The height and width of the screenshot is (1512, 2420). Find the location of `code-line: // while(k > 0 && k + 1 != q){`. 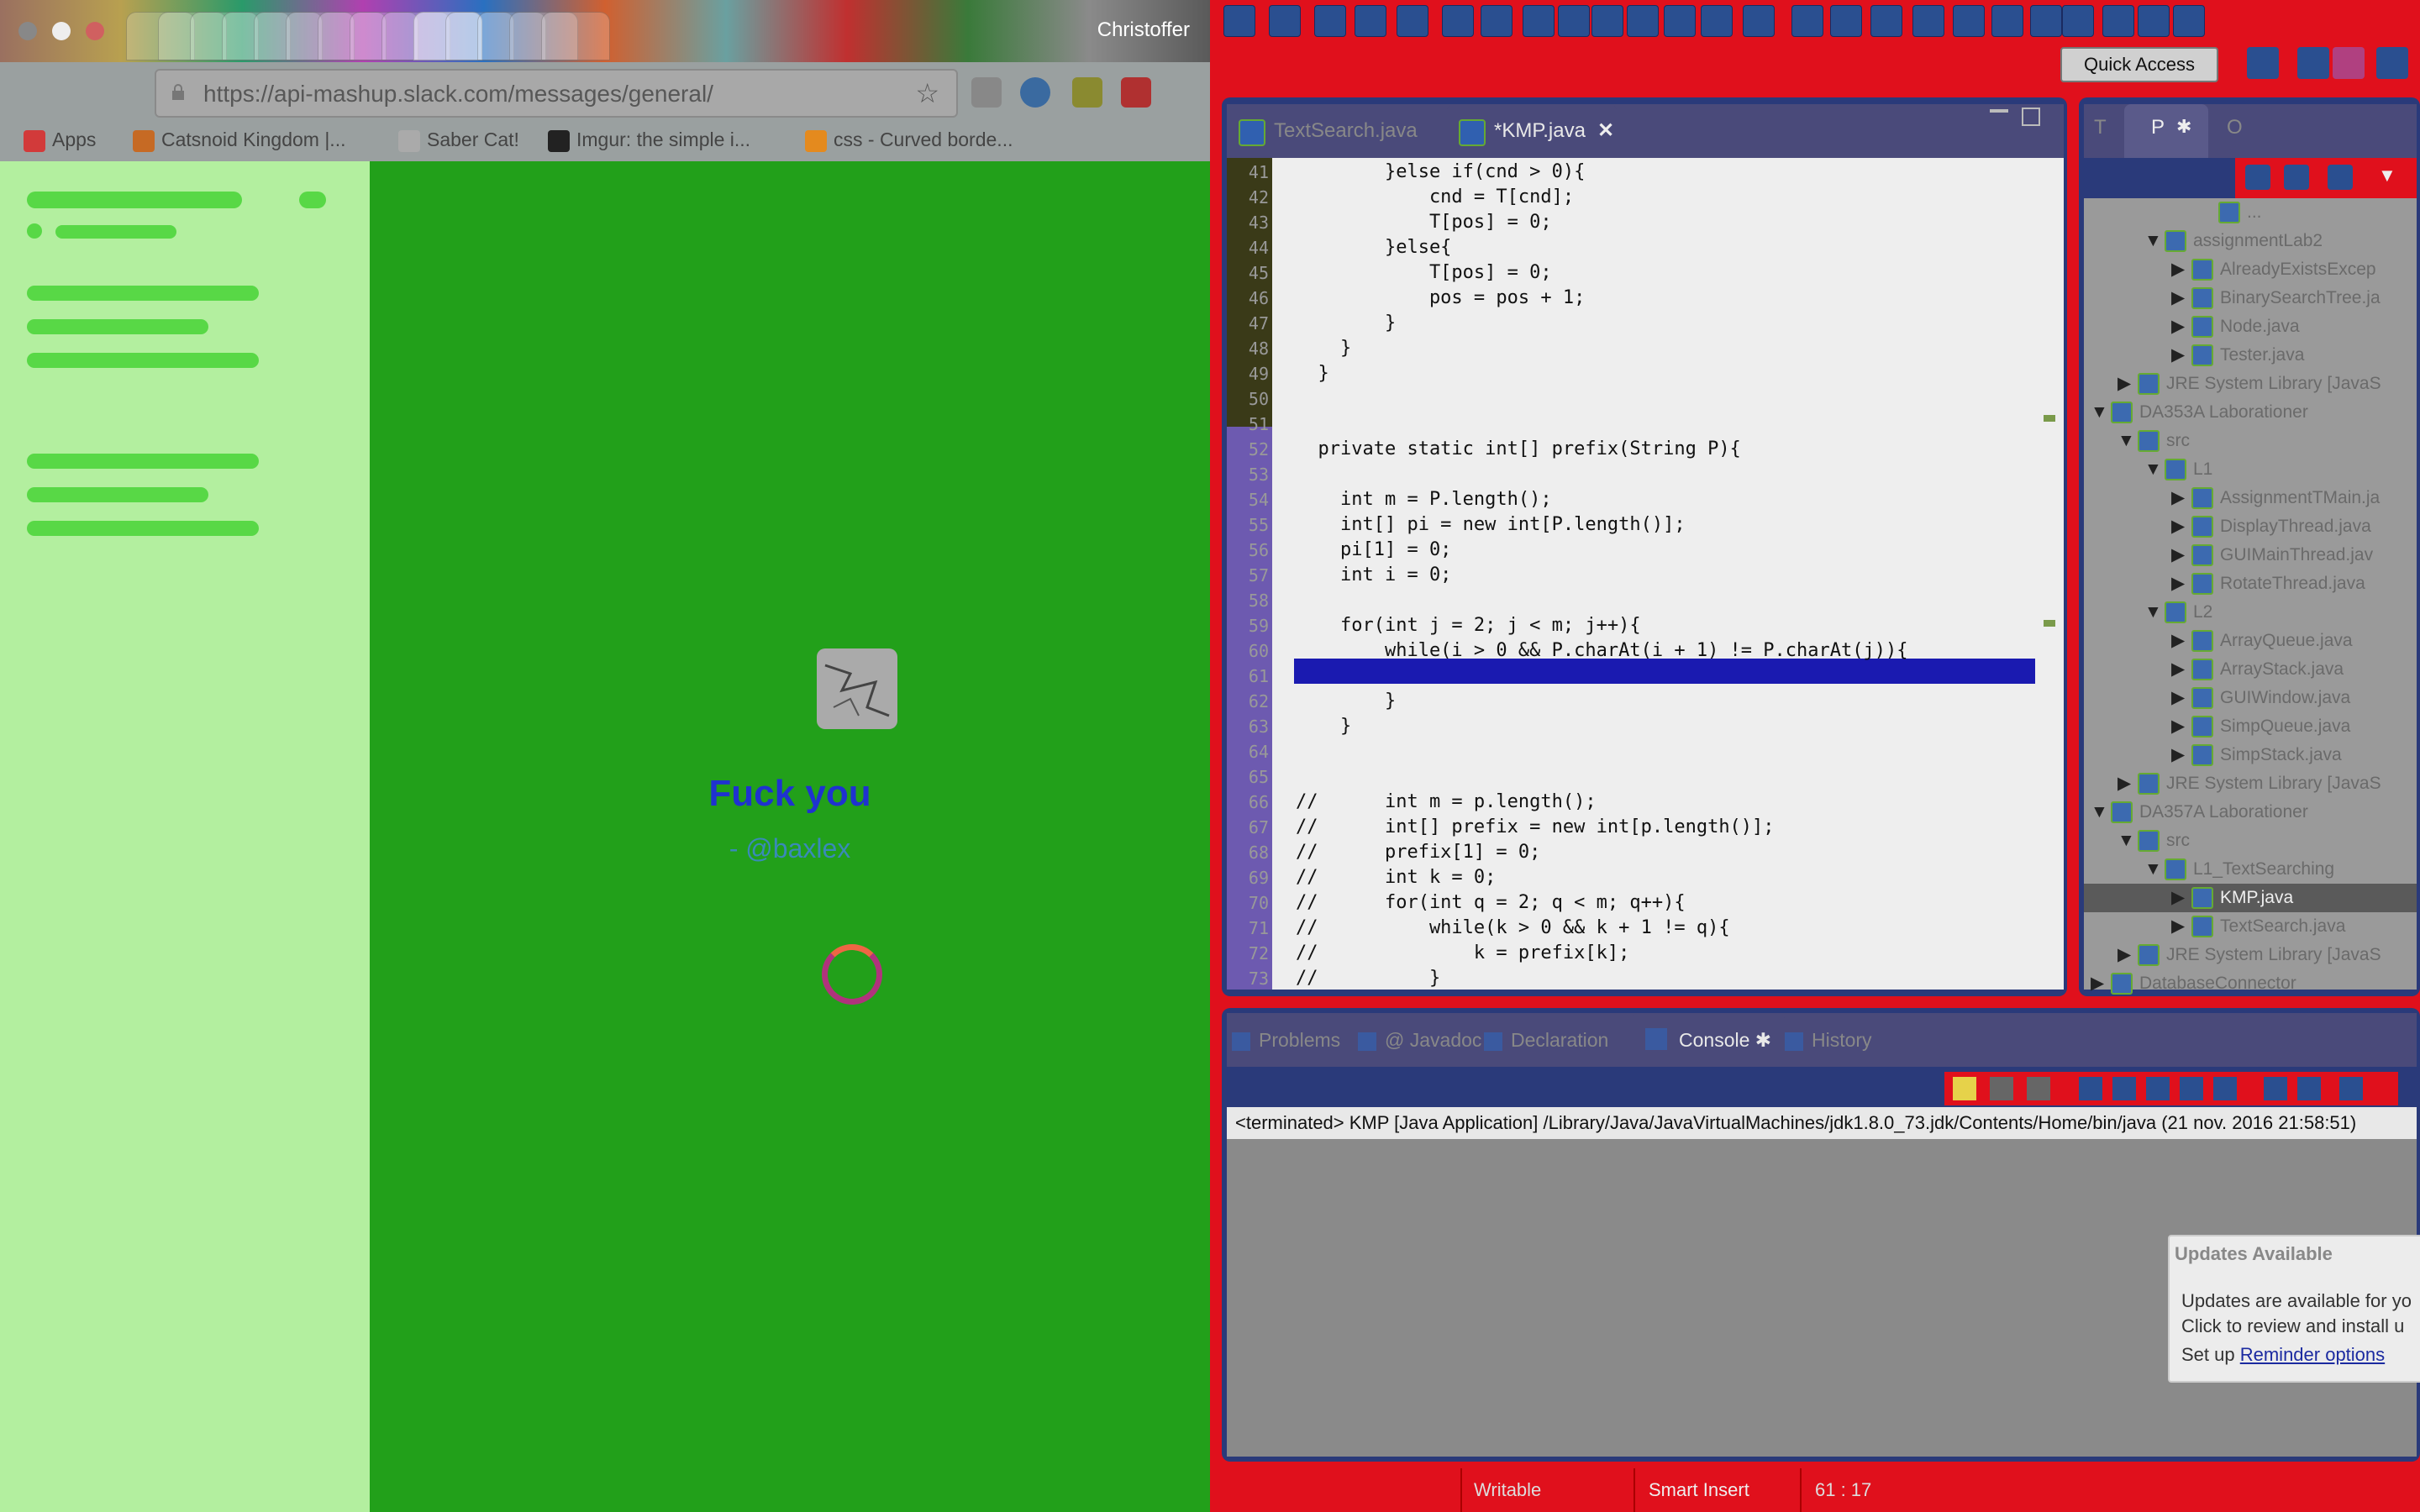

code-line: // while(k > 0 && k + 1 != q){ is located at coordinates (1513, 928).